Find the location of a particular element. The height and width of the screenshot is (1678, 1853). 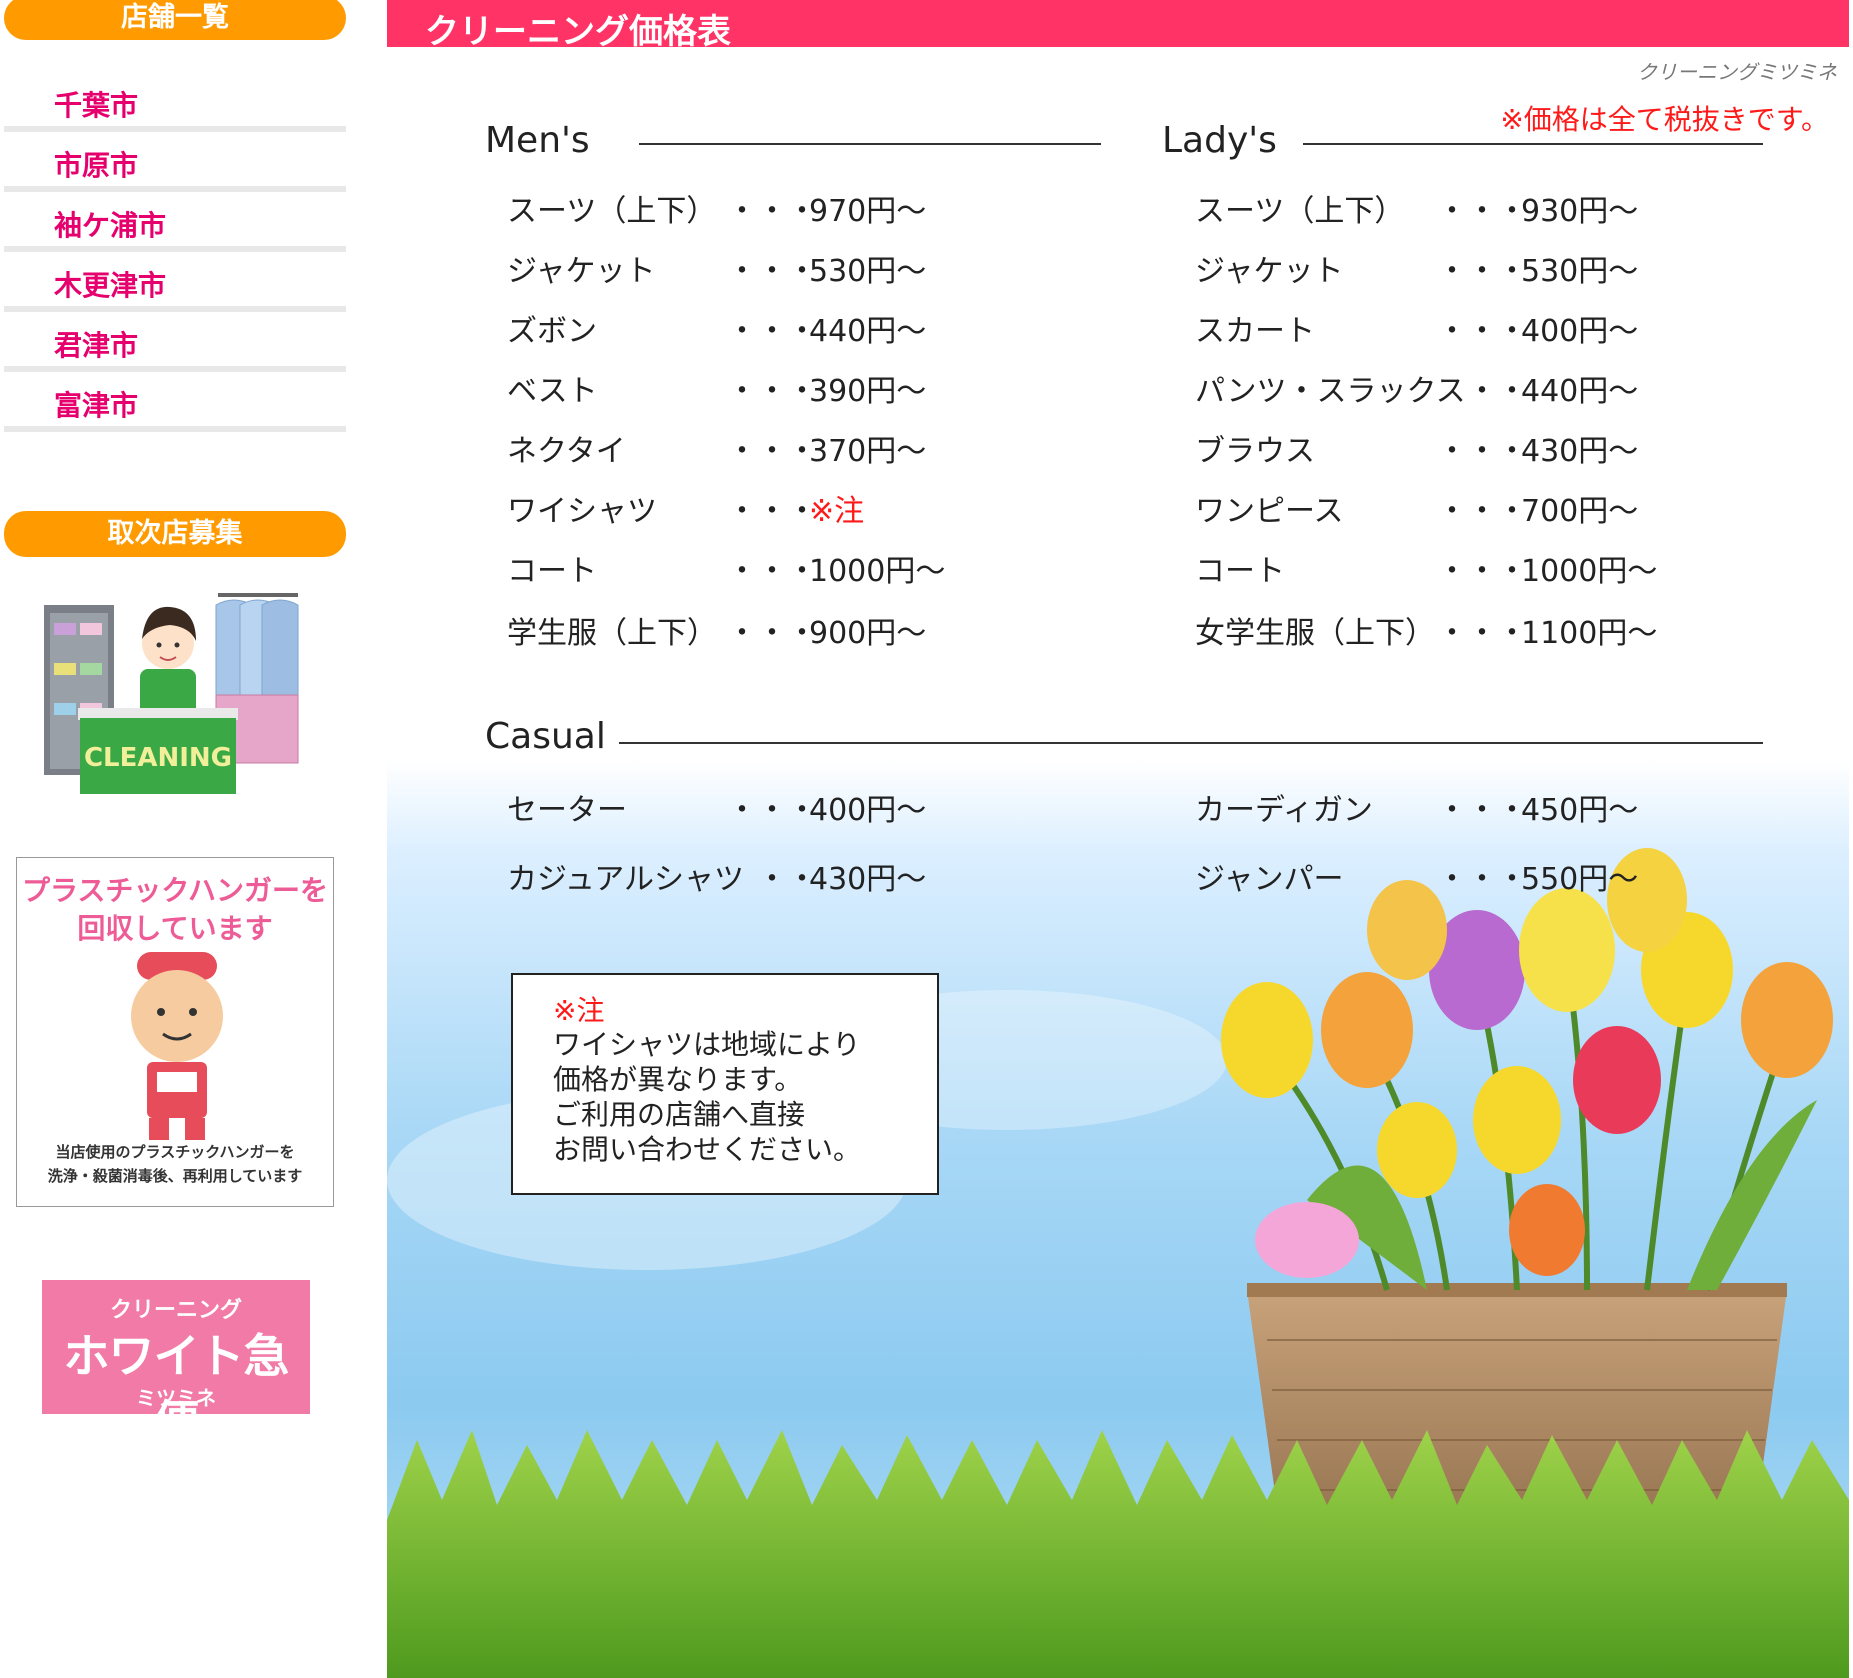

item-name: パンツ・スラックス is located at coordinates (1330, 391).